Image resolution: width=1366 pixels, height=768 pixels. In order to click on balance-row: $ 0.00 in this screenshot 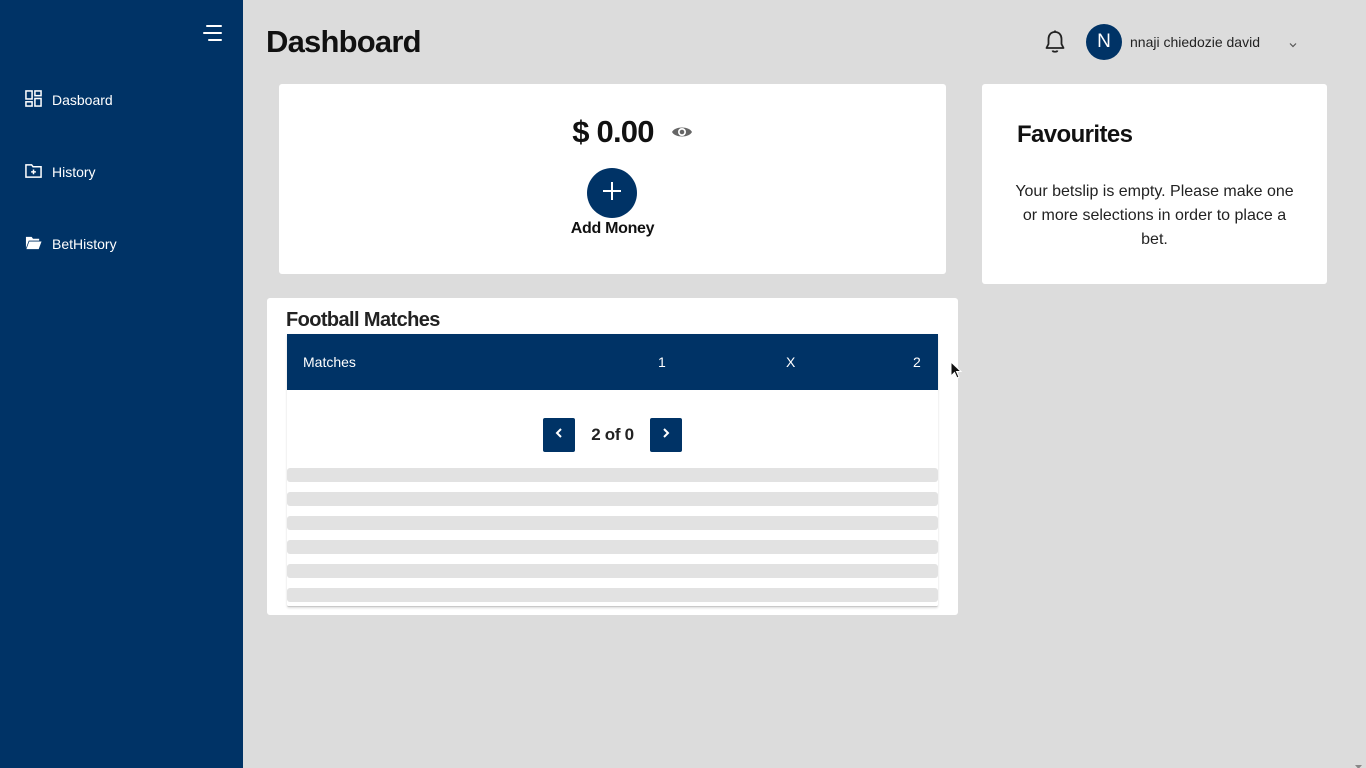, I will do `click(612, 132)`.